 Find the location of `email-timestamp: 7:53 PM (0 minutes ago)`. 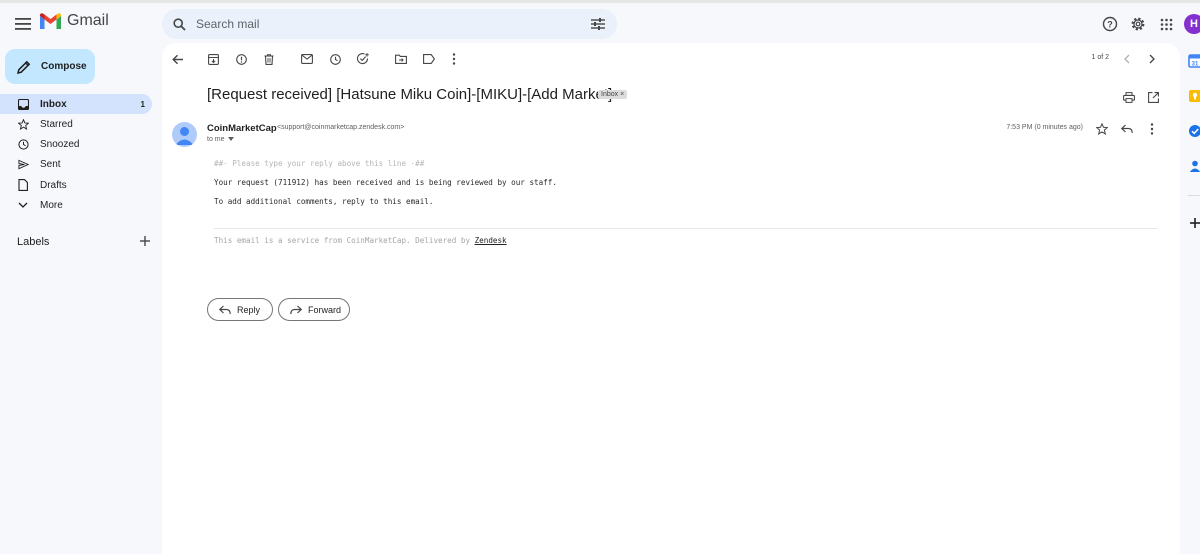

email-timestamp: 7:53 PM (0 minutes ago) is located at coordinates (1044, 127).